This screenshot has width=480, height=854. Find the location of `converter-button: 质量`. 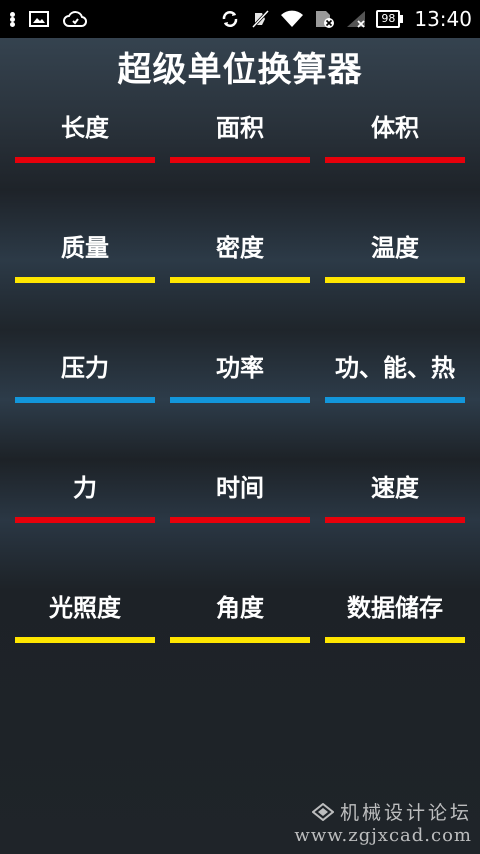

converter-button: 质量 is located at coordinates (85, 280).